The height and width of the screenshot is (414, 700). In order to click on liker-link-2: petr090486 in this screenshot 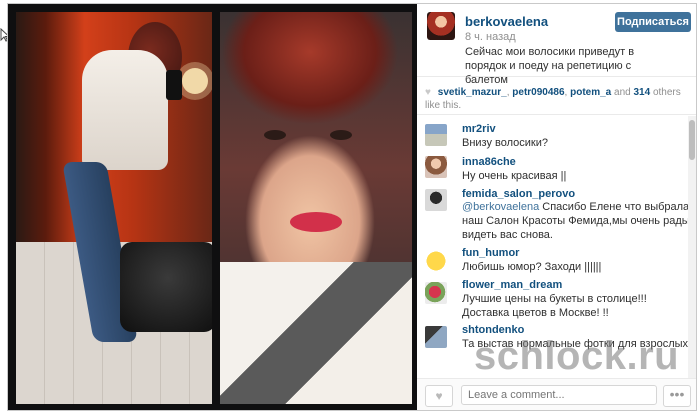, I will do `click(538, 92)`.